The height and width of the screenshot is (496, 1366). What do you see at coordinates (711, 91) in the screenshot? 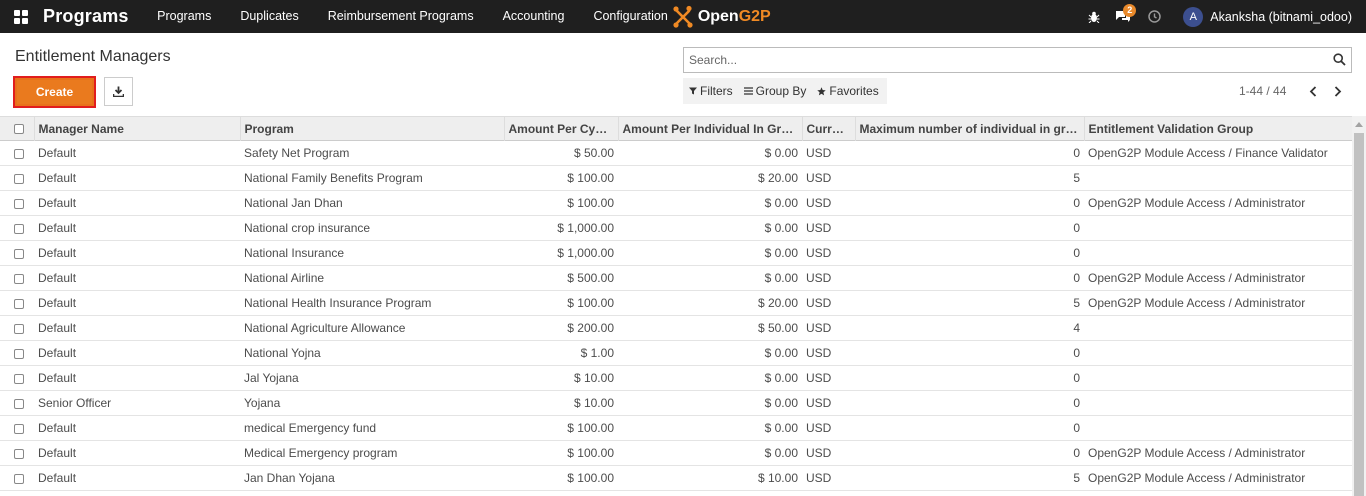
I see `filters-button: Filters` at bounding box center [711, 91].